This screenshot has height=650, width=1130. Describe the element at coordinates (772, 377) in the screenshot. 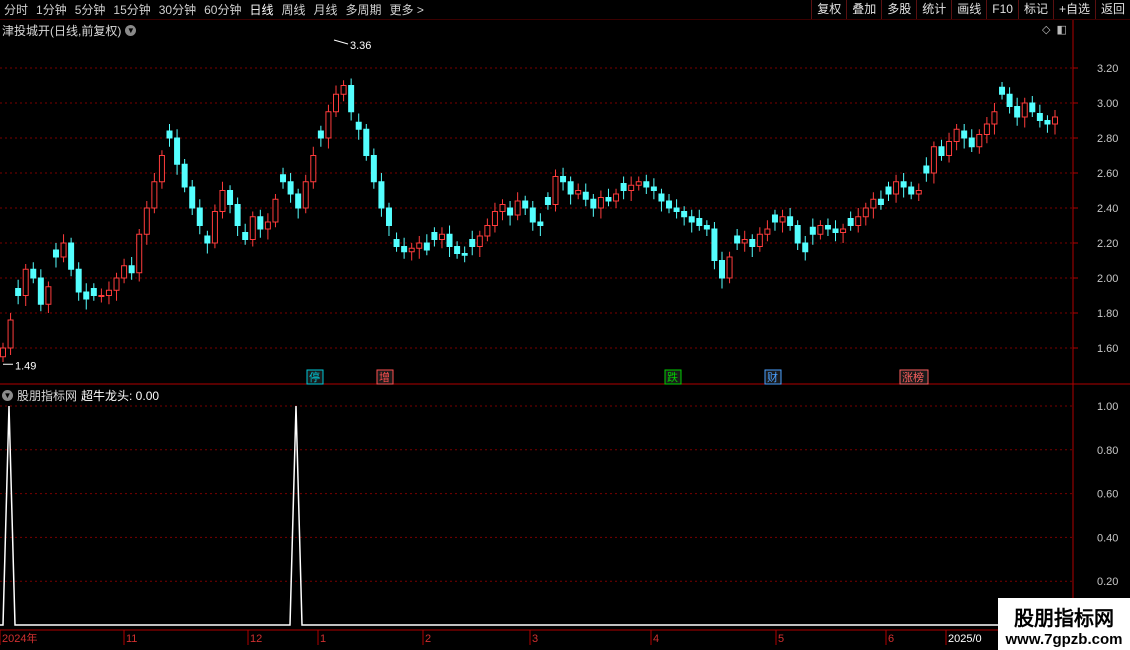

I see `event-tag-label: 财` at that location.